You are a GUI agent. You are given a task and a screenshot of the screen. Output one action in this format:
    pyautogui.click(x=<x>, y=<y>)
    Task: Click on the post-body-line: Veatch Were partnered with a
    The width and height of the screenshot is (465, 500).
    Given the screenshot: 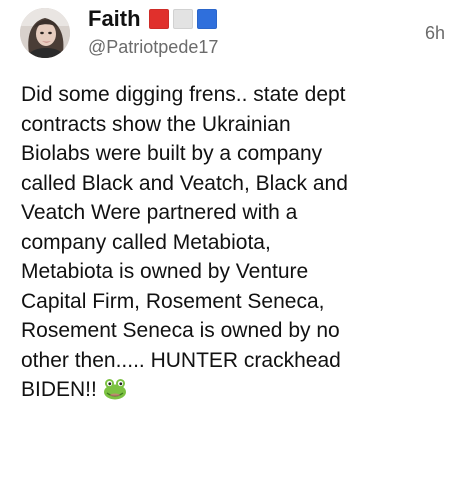 What is the action you would take?
    pyautogui.click(x=159, y=212)
    